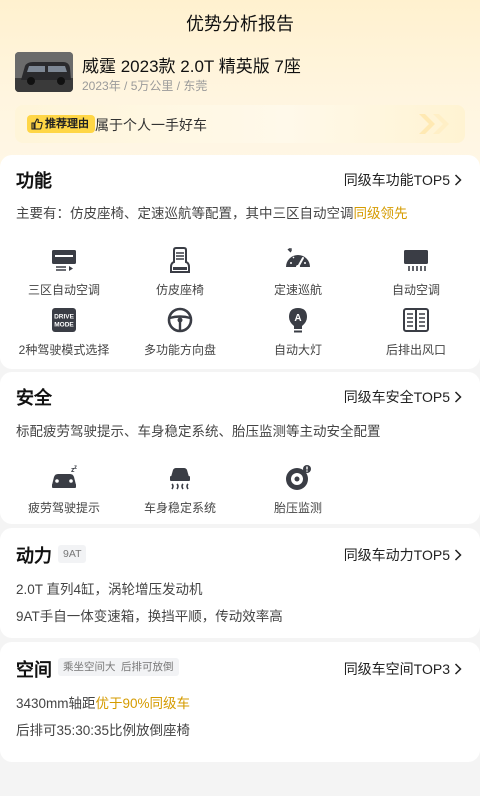 Image resolution: width=480 pixels, height=796 pixels. I want to click on function-desc-highlight: 同级领先, so click(380, 213).